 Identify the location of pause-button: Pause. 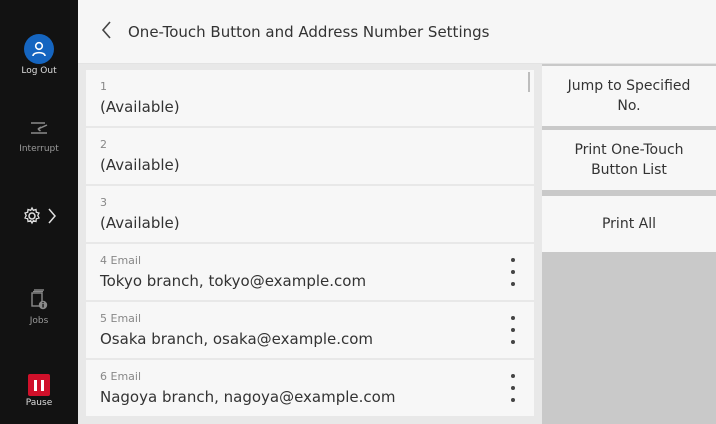
(39, 391).